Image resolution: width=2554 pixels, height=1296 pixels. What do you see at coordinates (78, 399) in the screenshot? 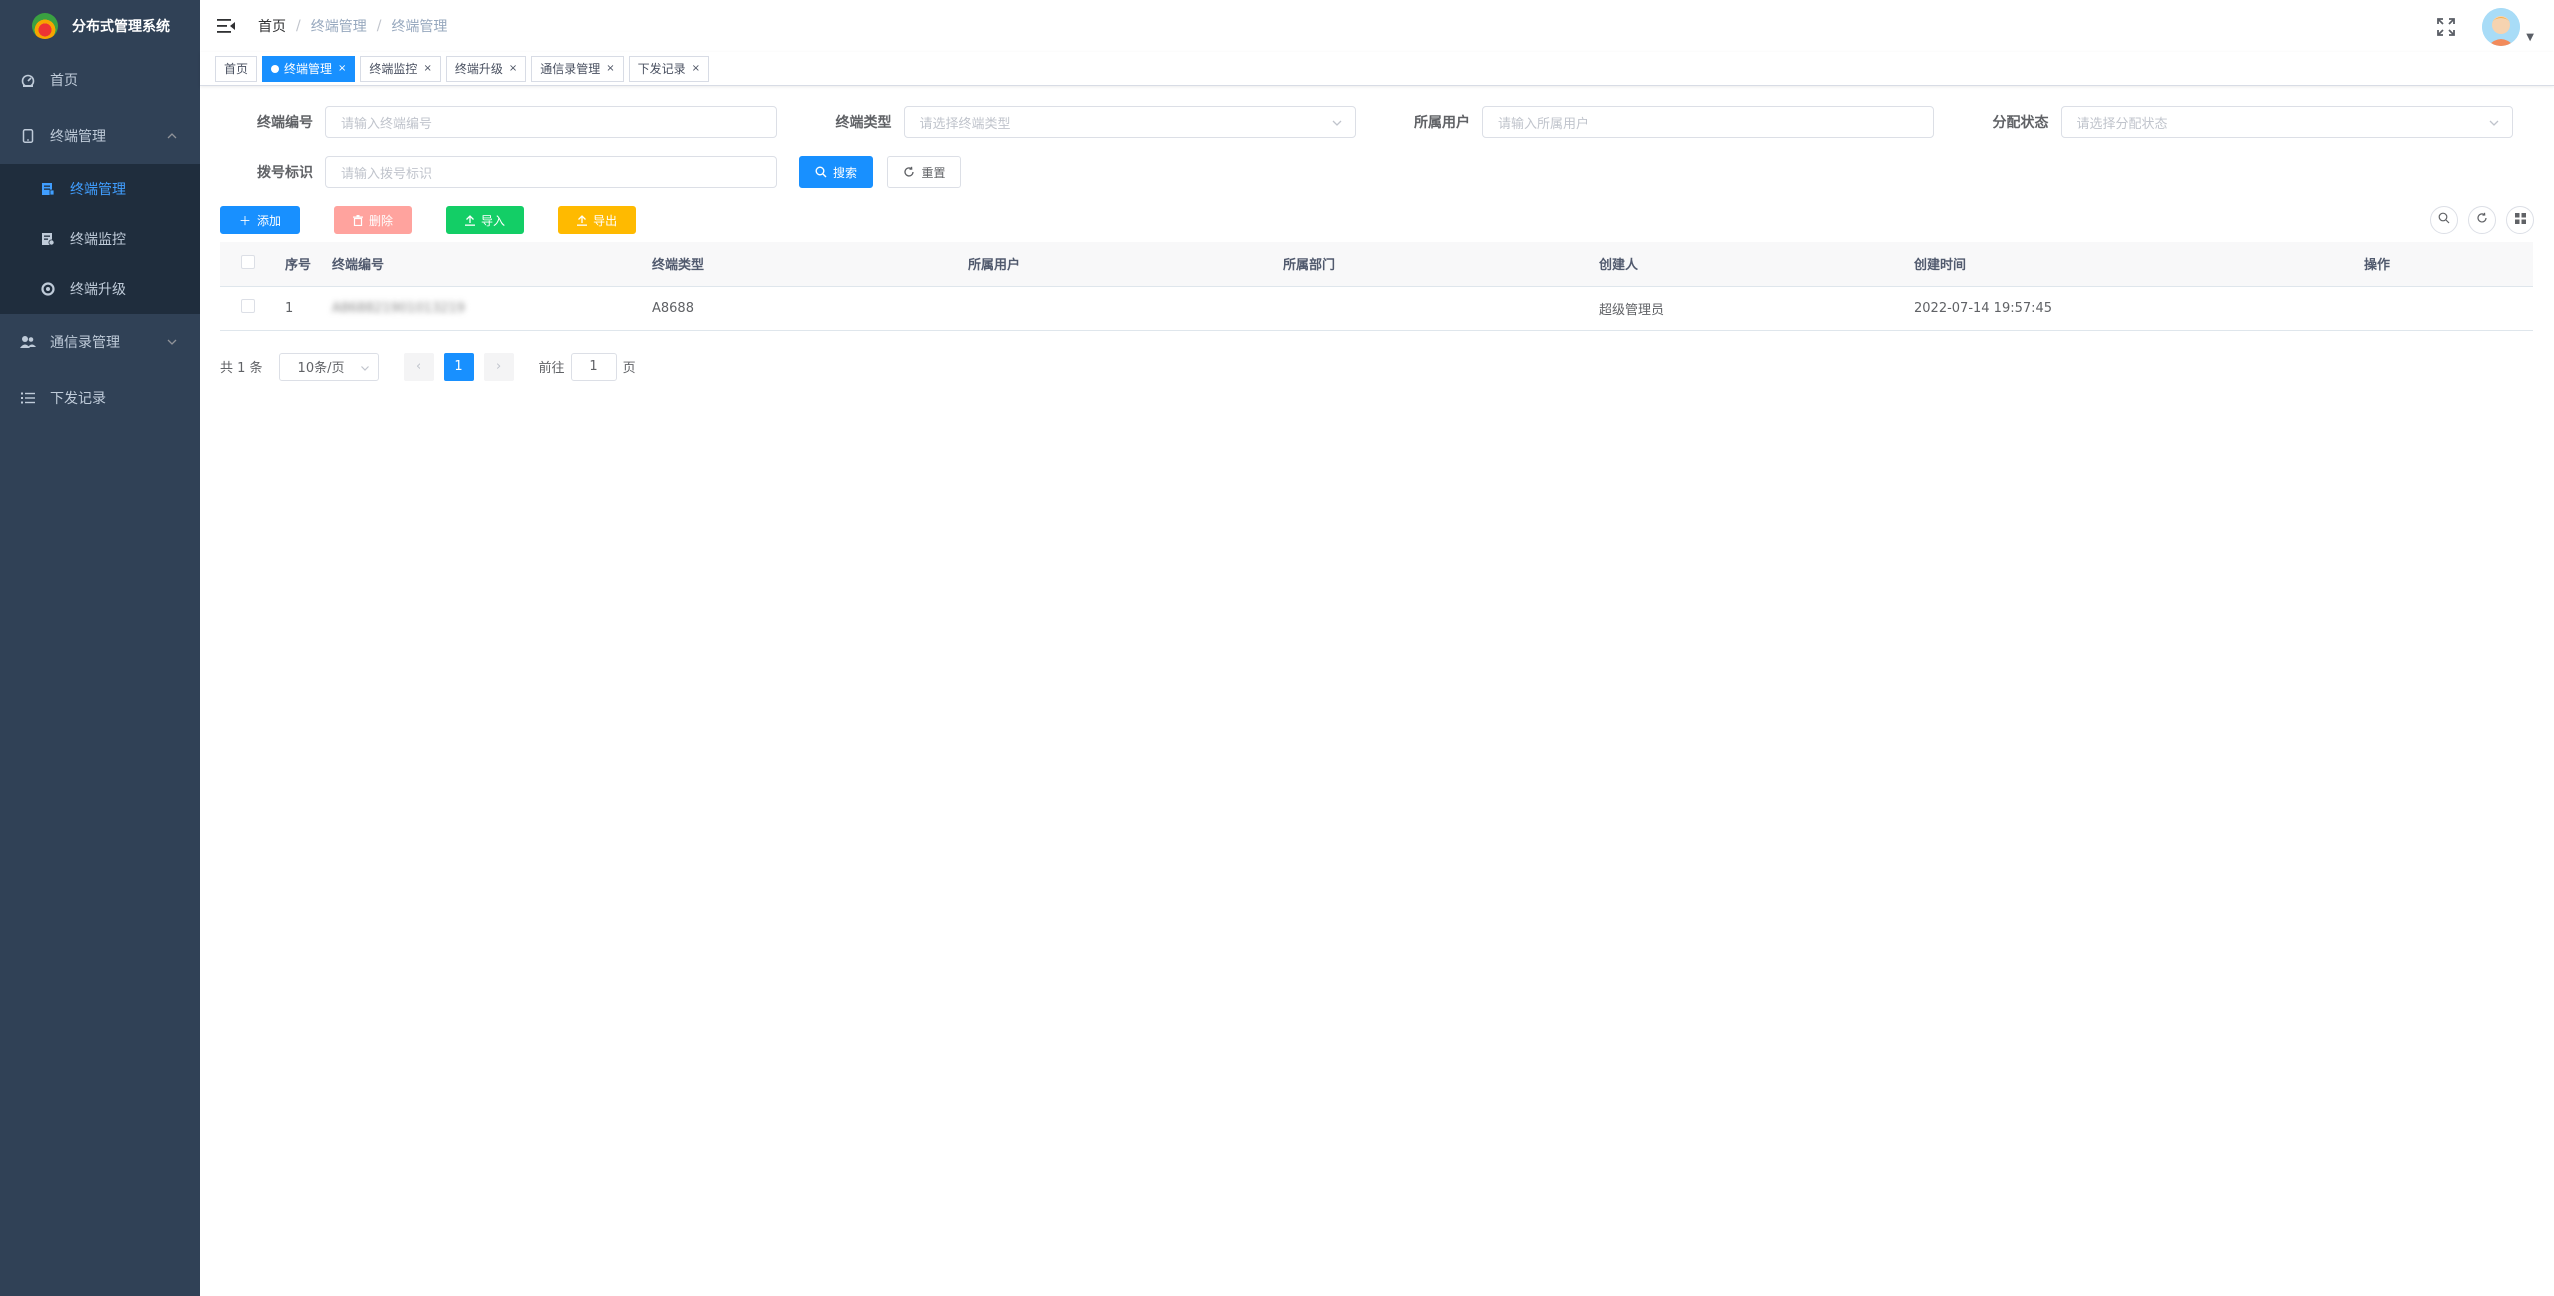
I see `sidebar-item-label: 下发记录` at bounding box center [78, 399].